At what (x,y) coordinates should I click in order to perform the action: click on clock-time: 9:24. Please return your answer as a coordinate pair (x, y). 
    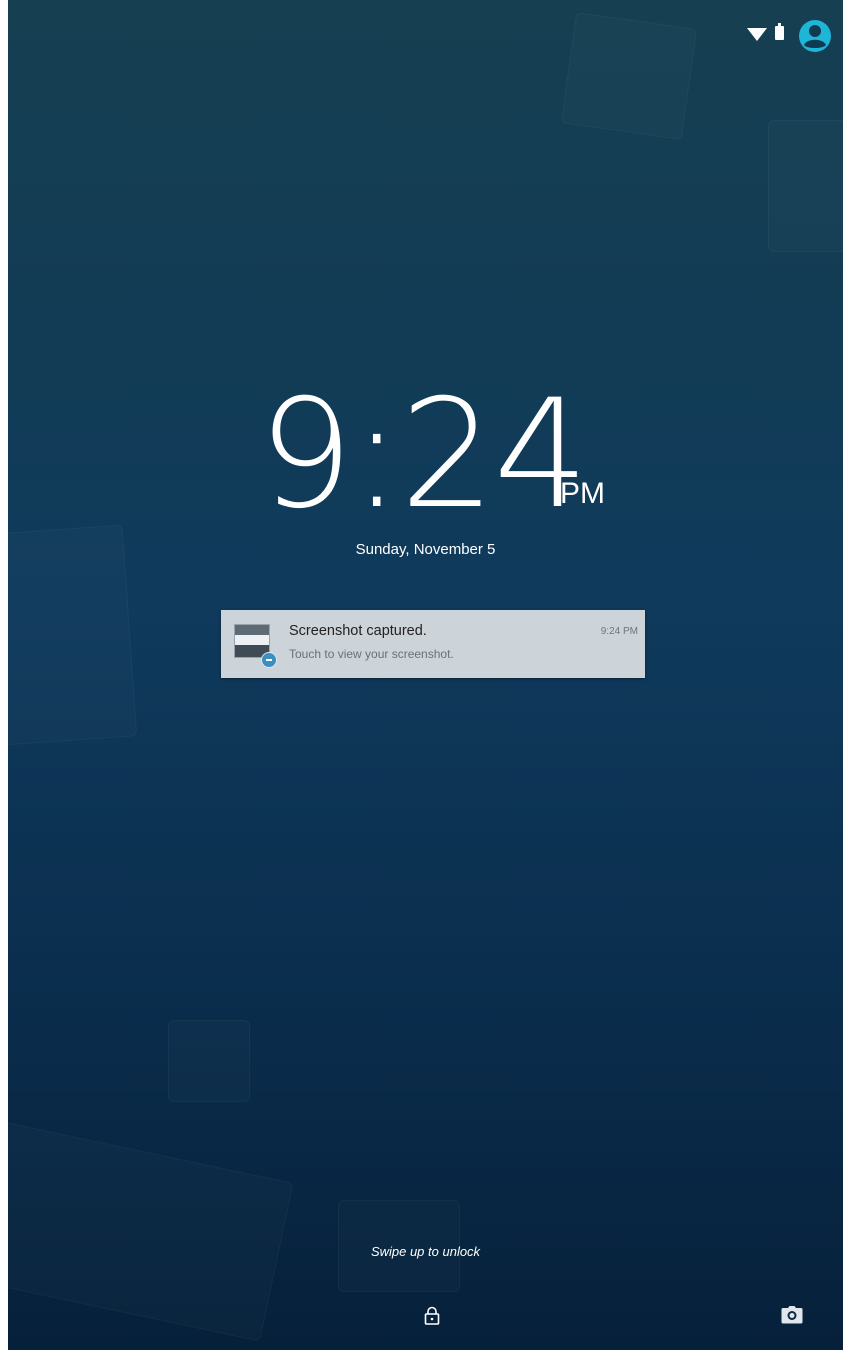
    Looking at the image, I should click on (423, 455).